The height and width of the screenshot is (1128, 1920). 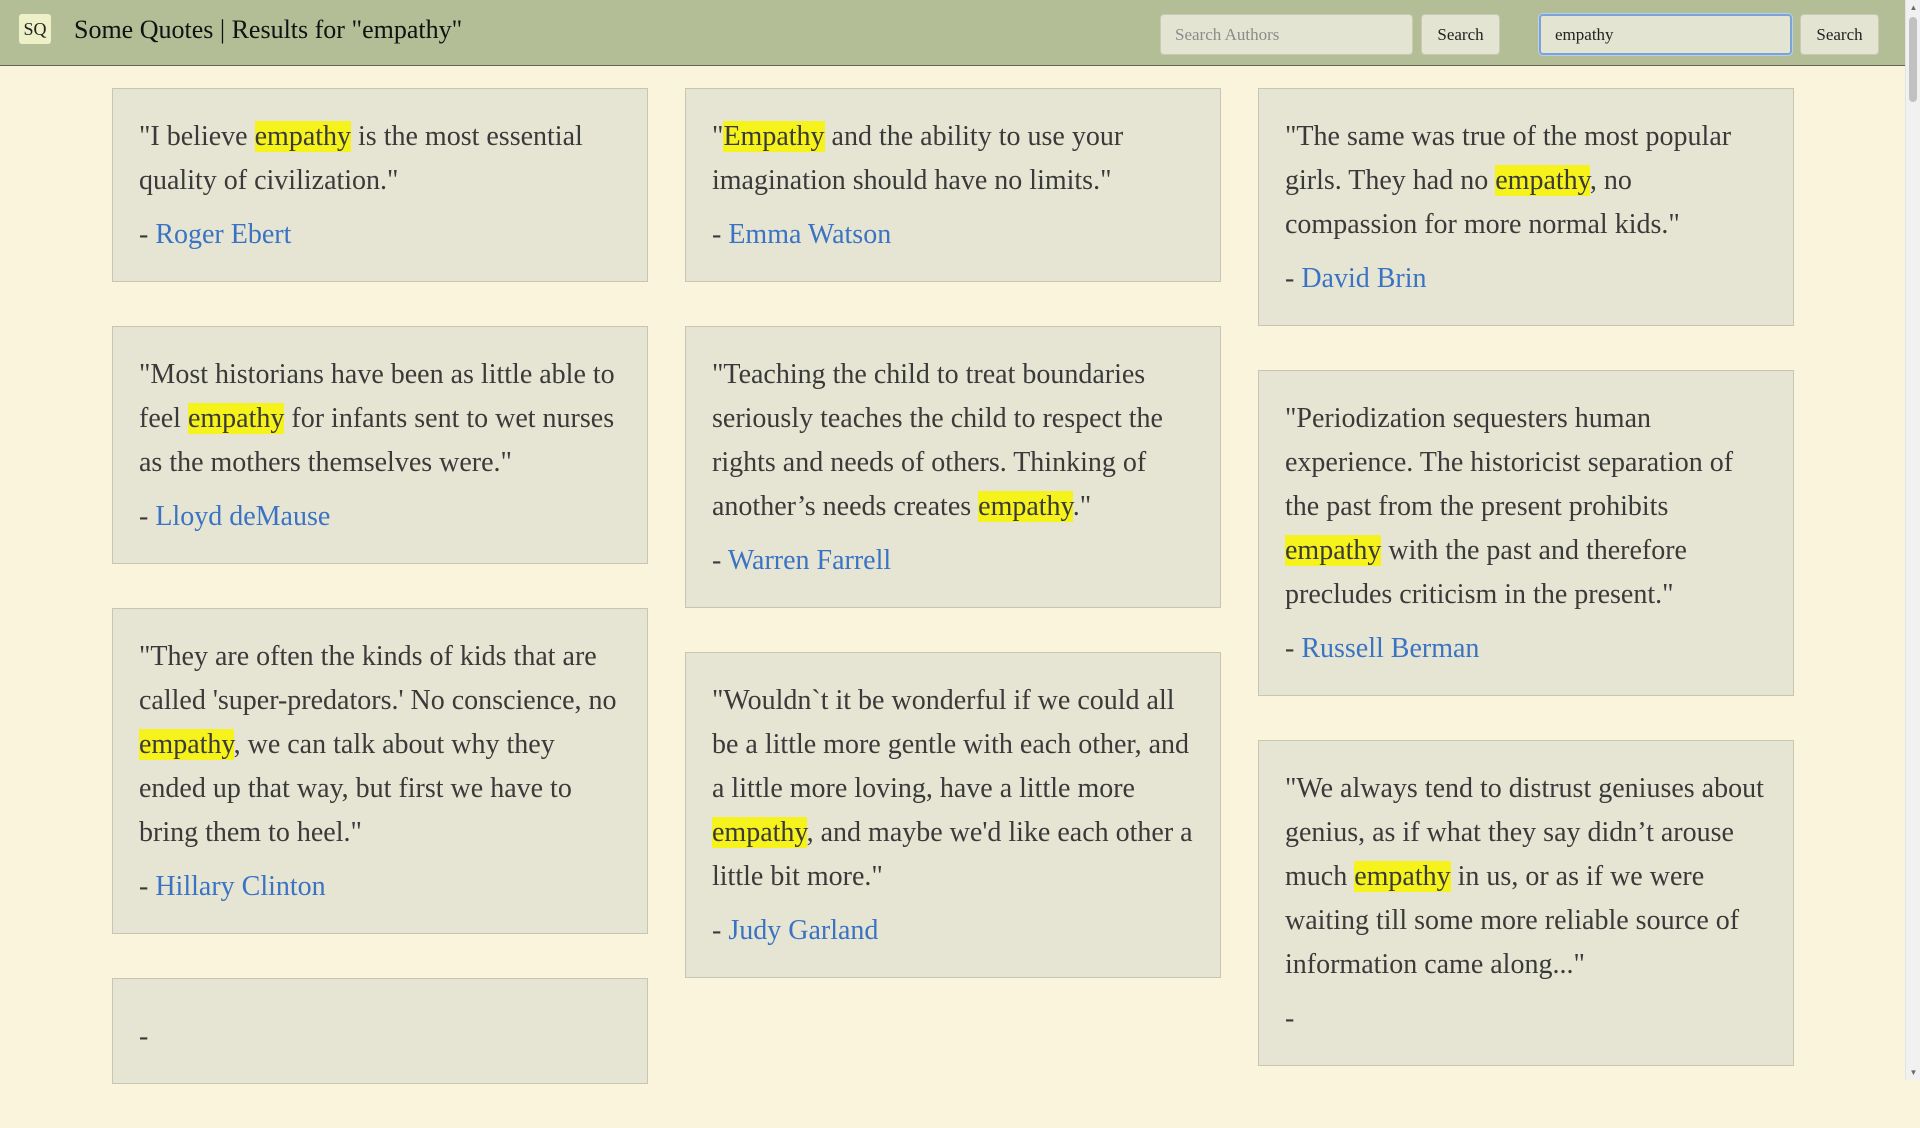 I want to click on scroll-up-arrow-icon: ▲, so click(x=1913, y=7).